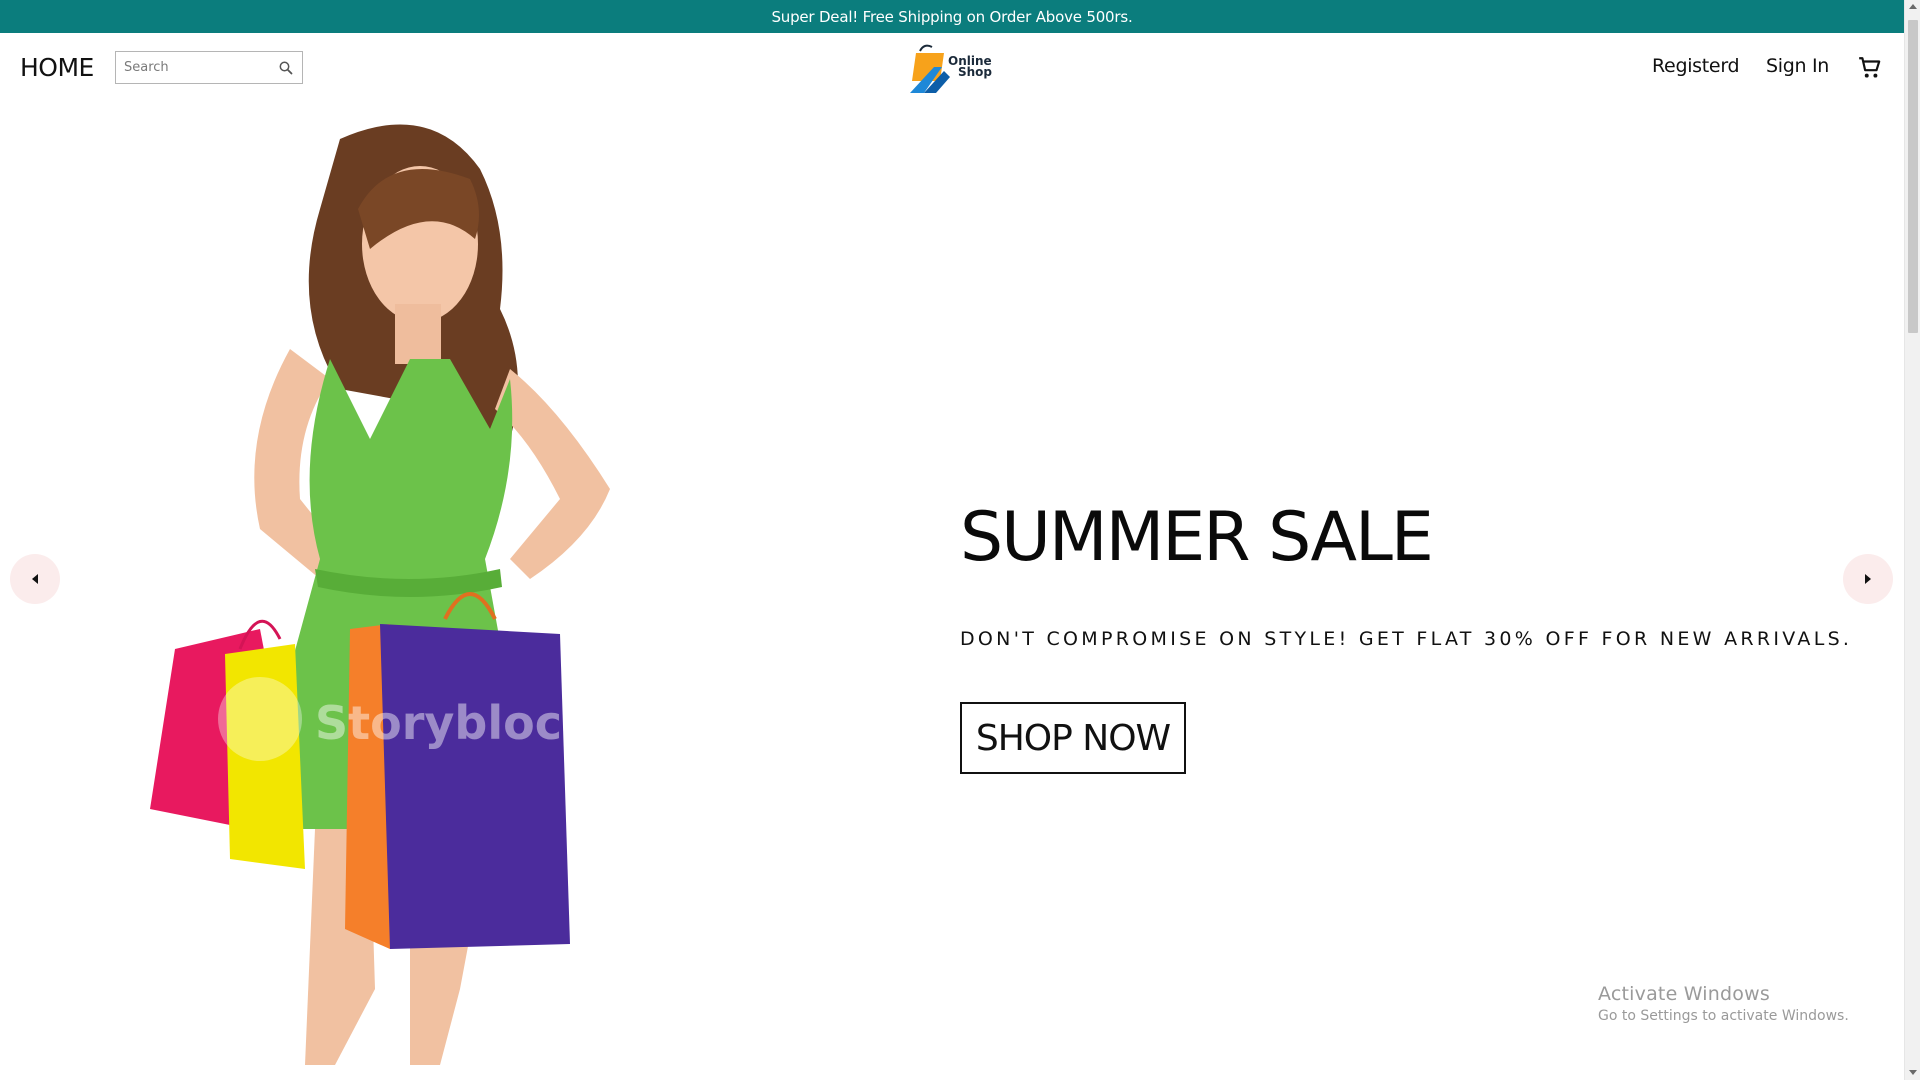 The width and height of the screenshot is (1920, 1080). I want to click on slider-next-button, so click(1868, 579).